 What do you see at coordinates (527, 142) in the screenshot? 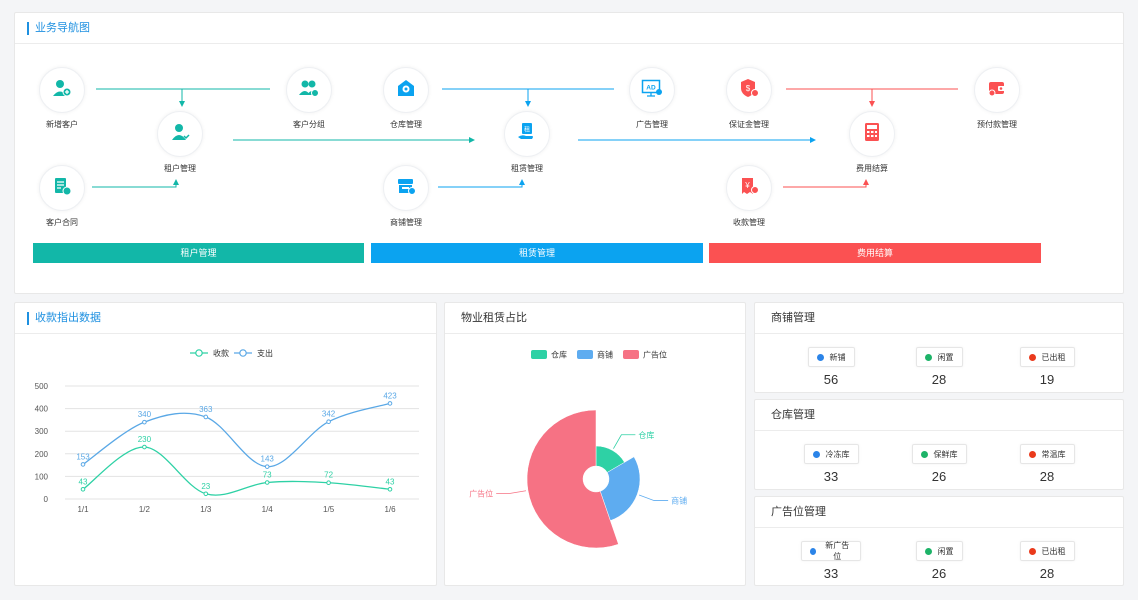
I see `nav-node-lease-mgmt: 租 租赁管理` at bounding box center [527, 142].